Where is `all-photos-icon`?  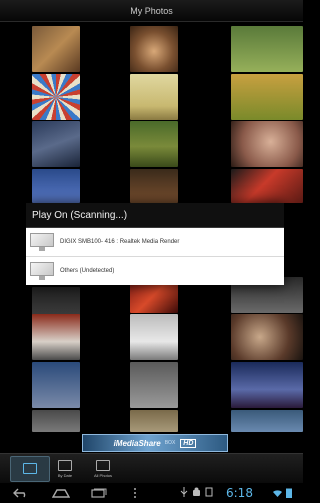 all-photos-icon is located at coordinates (103, 465).